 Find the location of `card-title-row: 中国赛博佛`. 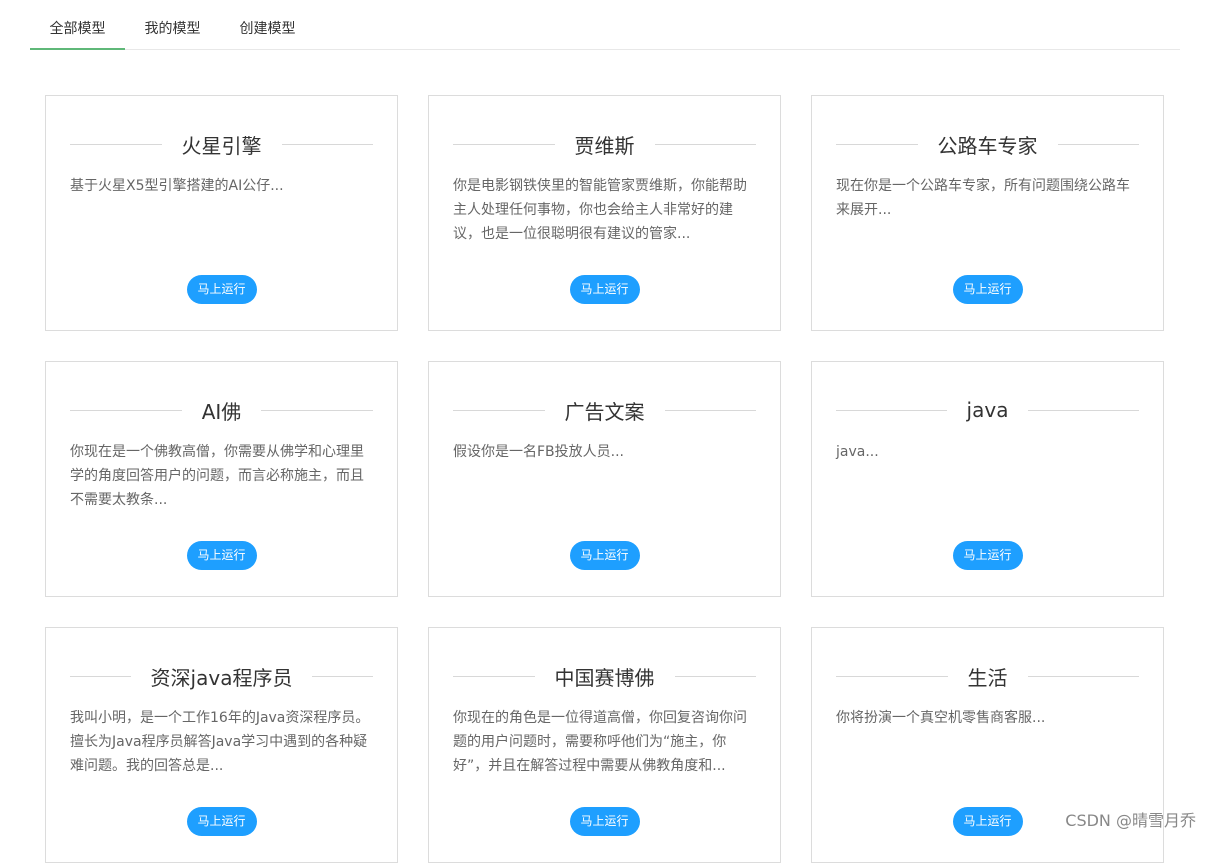

card-title-row: 中国赛博佛 is located at coordinates (604, 676).